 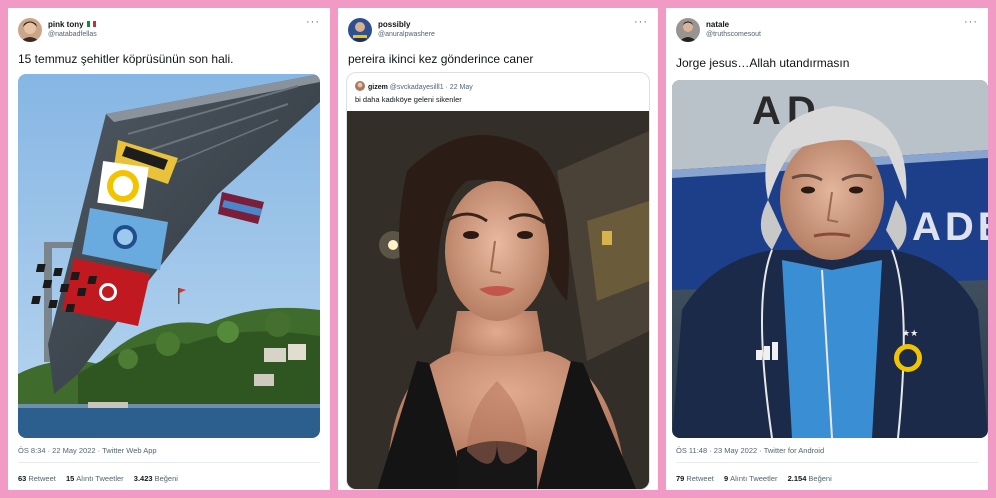 What do you see at coordinates (763, 63) in the screenshot?
I see `tweet-text: Jorge jesus…Allah utandırmasın` at bounding box center [763, 63].